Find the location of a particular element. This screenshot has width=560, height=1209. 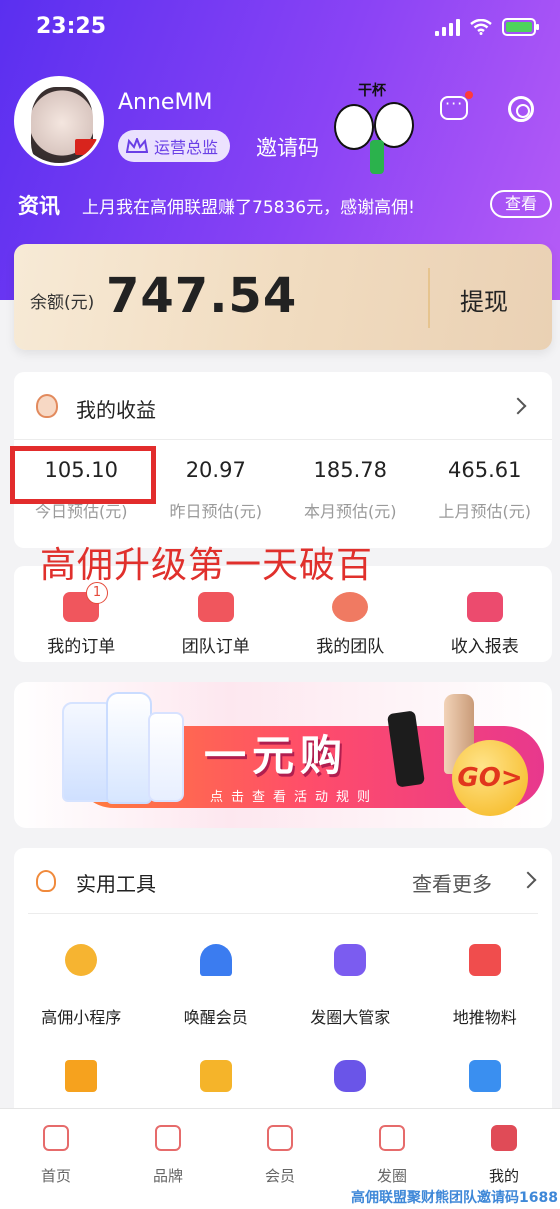

sticker-bottle is located at coordinates (377, 157).